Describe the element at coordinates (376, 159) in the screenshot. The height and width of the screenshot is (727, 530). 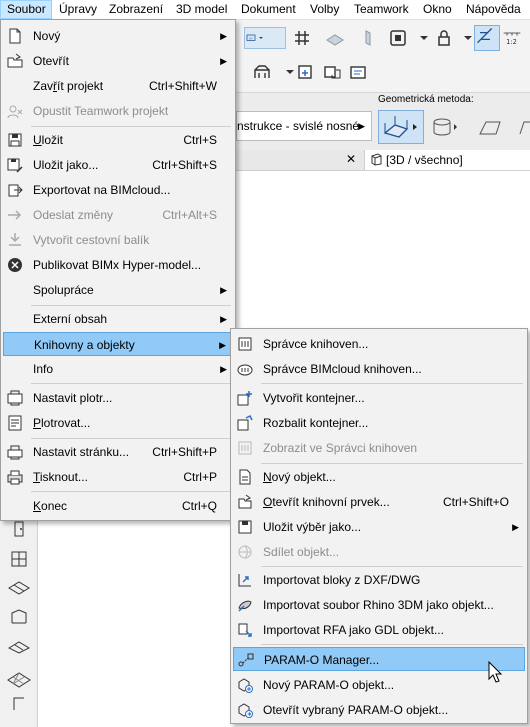
I see `cube-icon` at that location.